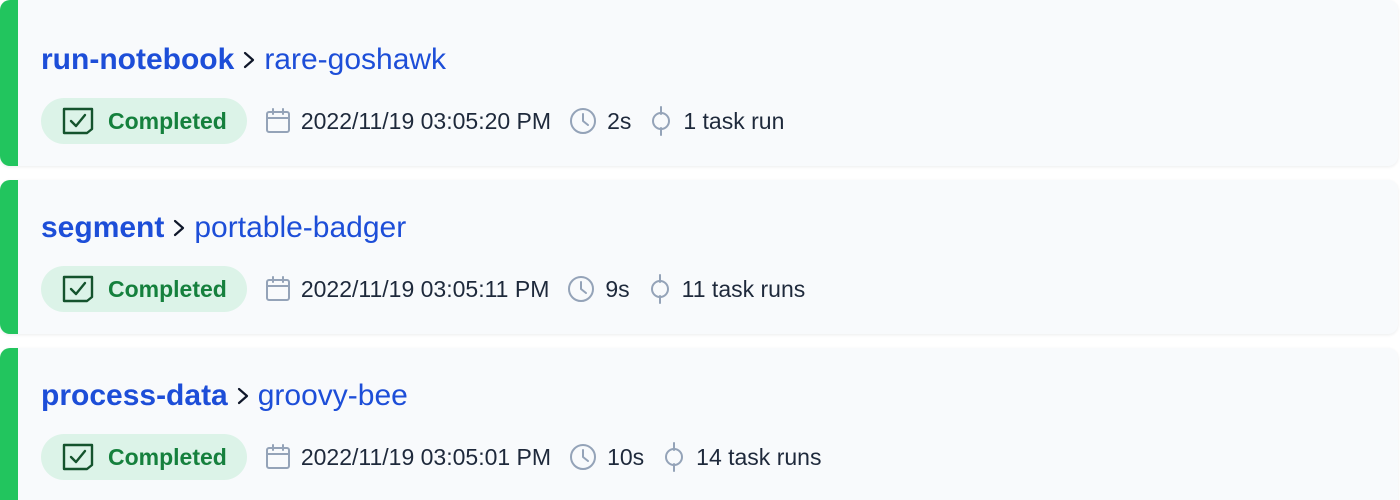  What do you see at coordinates (333, 396) in the screenshot?
I see `flow-run-name-link: groovy-bee` at bounding box center [333, 396].